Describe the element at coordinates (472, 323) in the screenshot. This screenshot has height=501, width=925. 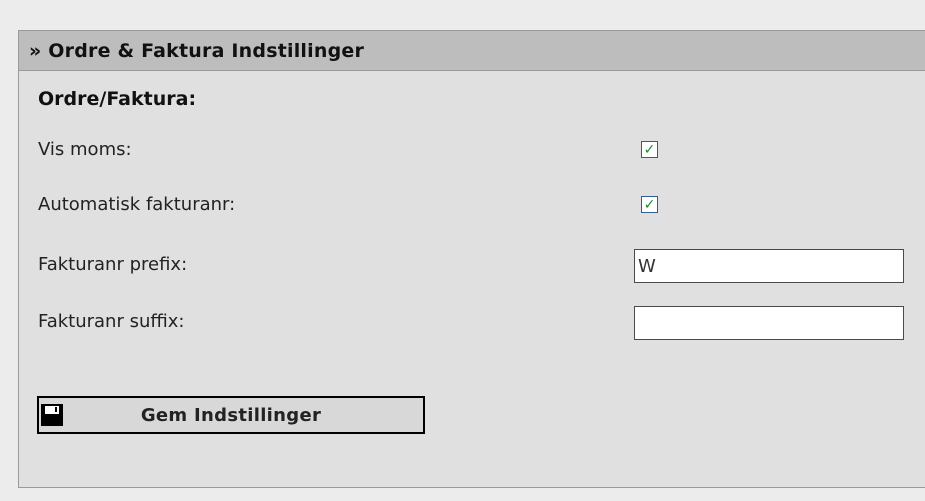
I see `form-row-invoice-suffix: Fakturanr suffix:` at that location.